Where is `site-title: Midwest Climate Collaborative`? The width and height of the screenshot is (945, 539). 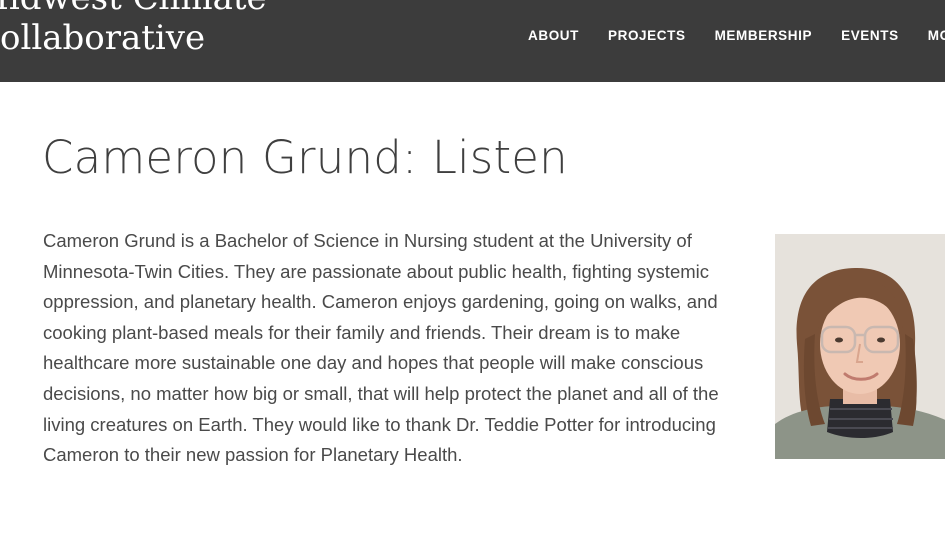 site-title: Midwest Climate Collaborative is located at coordinates (133, 29).